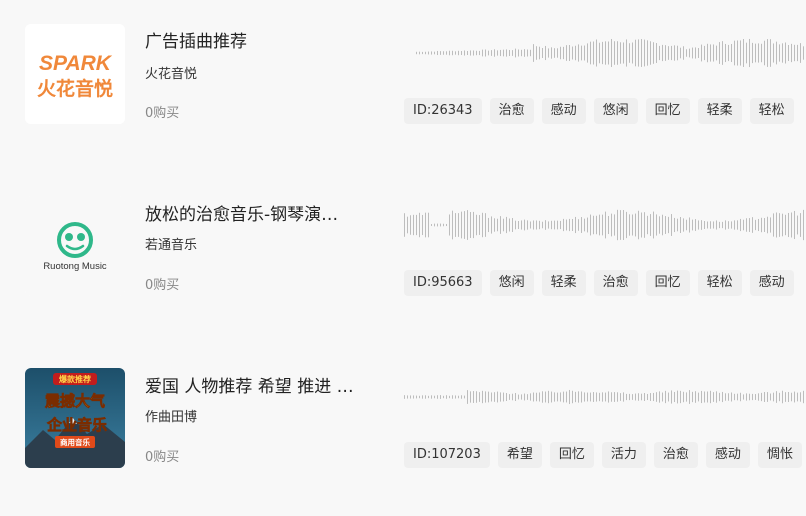 The height and width of the screenshot is (516, 806). I want to click on tag: 惆怅, so click(779, 455).